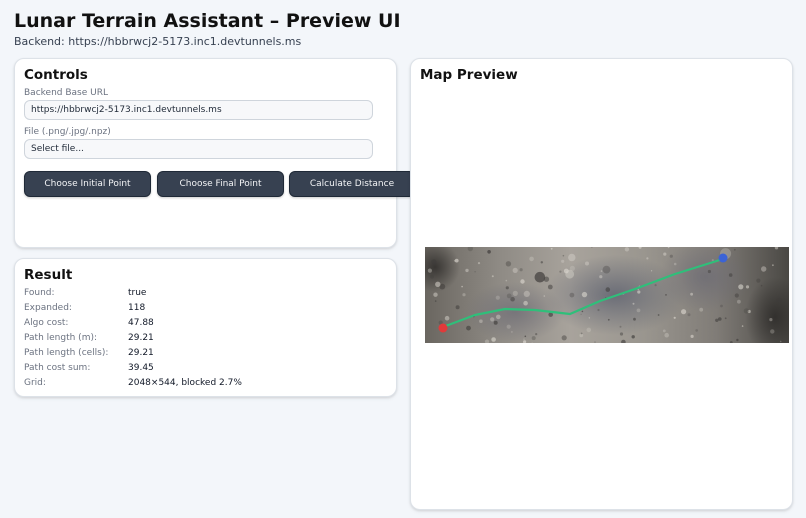  I want to click on result-value: 118, so click(137, 308).